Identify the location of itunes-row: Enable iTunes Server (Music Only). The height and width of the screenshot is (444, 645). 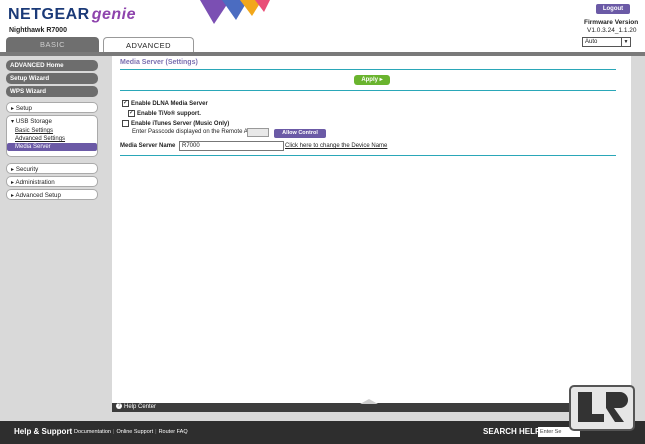
(175, 123).